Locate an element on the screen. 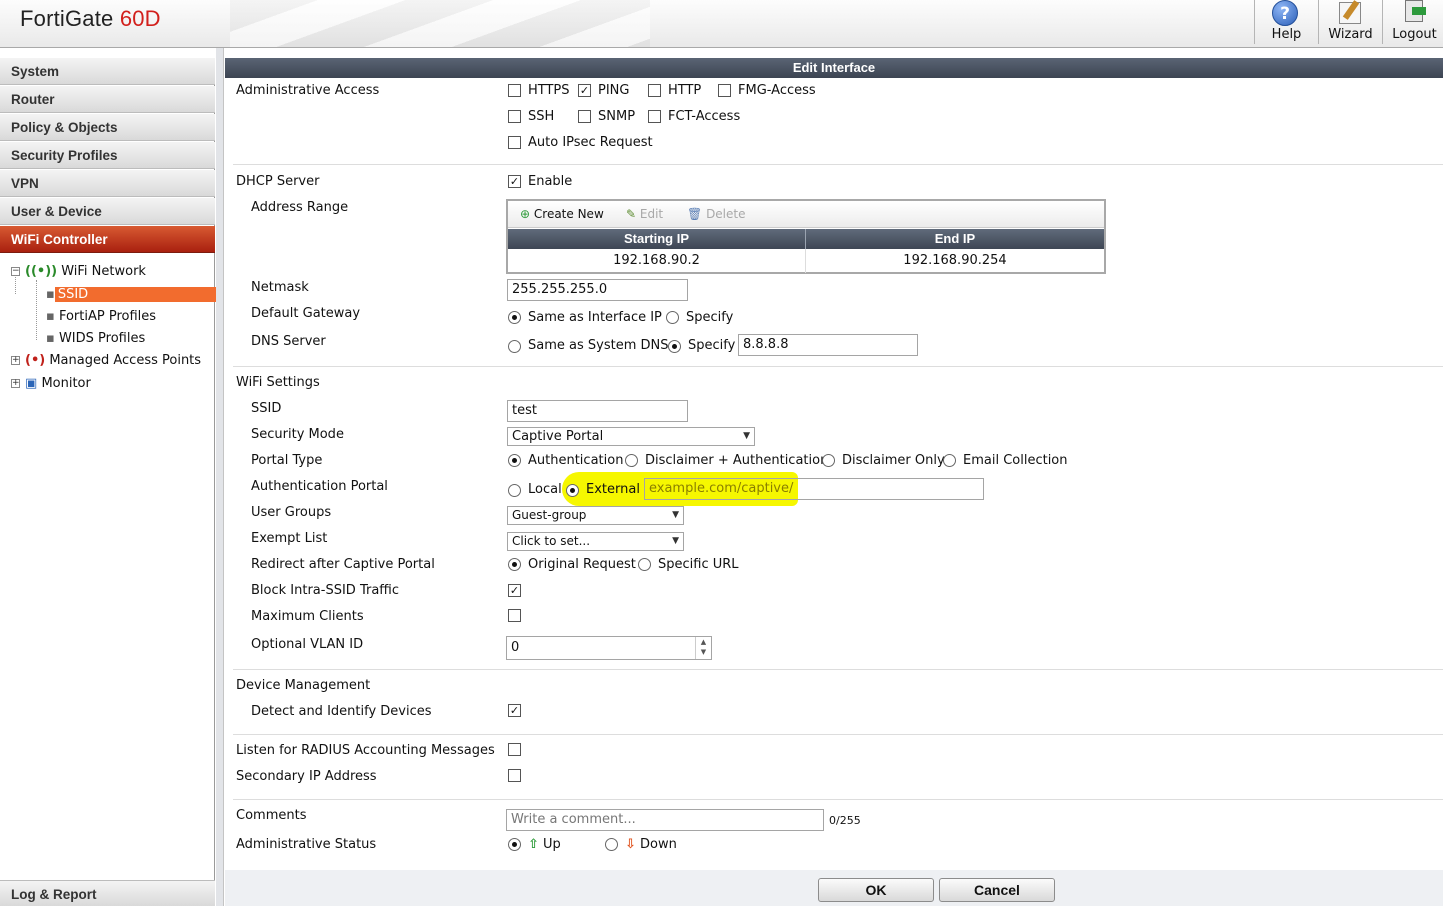 The height and width of the screenshot is (906, 1443). status-down-option: ⇩ Down is located at coordinates (651, 844).